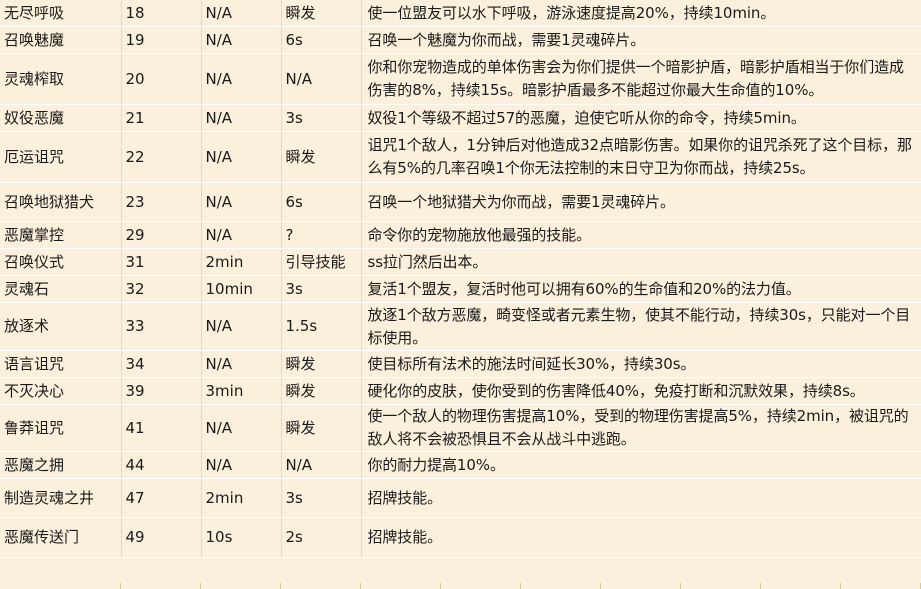 This screenshot has height=589, width=921. I want to click on table-row: 召唤魅魔 19 N/A 6s 召唤一个魅魔为你而战，需要1灵魂碎片。, so click(460, 40).